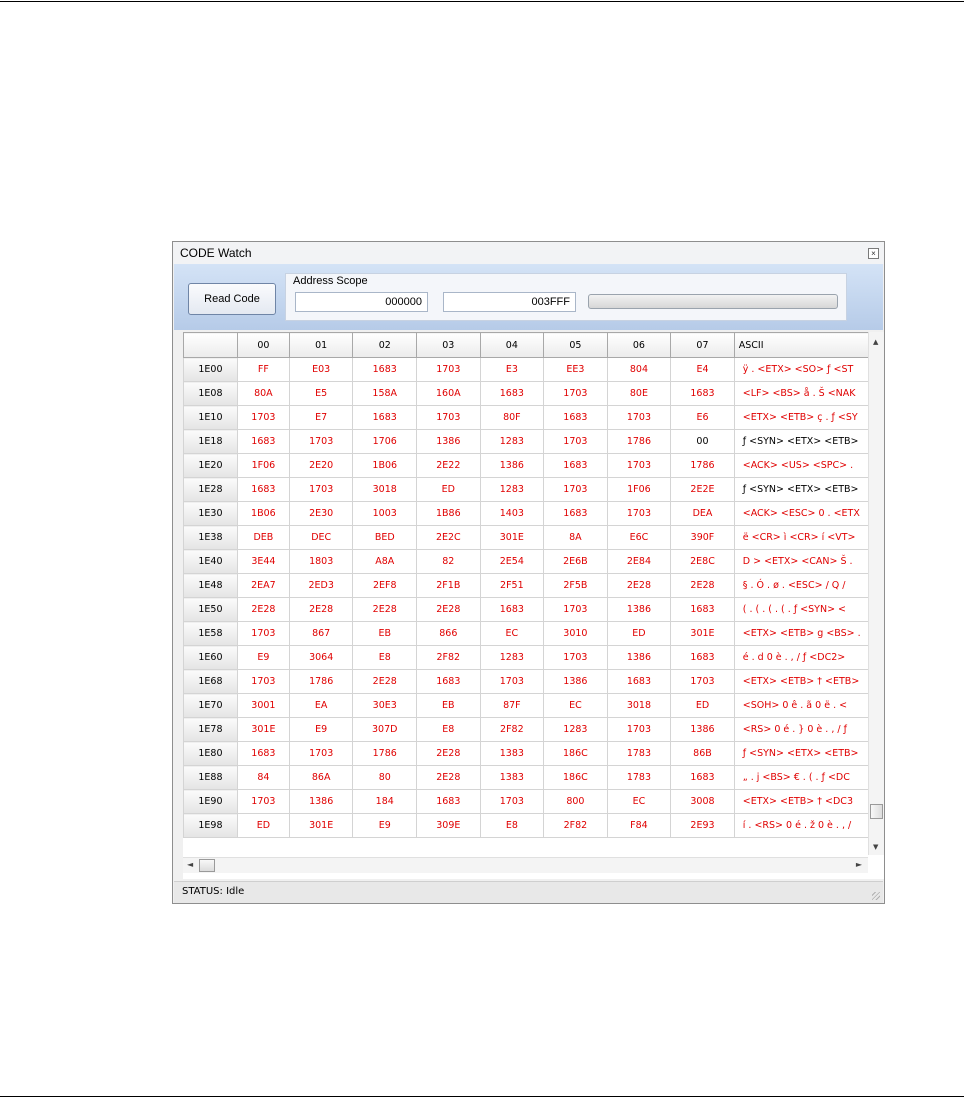 This screenshot has width=964, height=1099. I want to click on row-address-button: 1E80, so click(210, 753).